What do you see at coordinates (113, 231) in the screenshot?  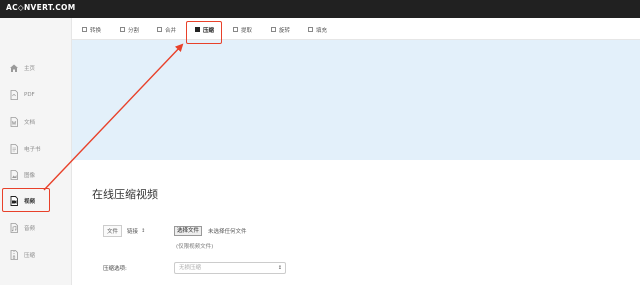 I see `source-type-file: 文件` at bounding box center [113, 231].